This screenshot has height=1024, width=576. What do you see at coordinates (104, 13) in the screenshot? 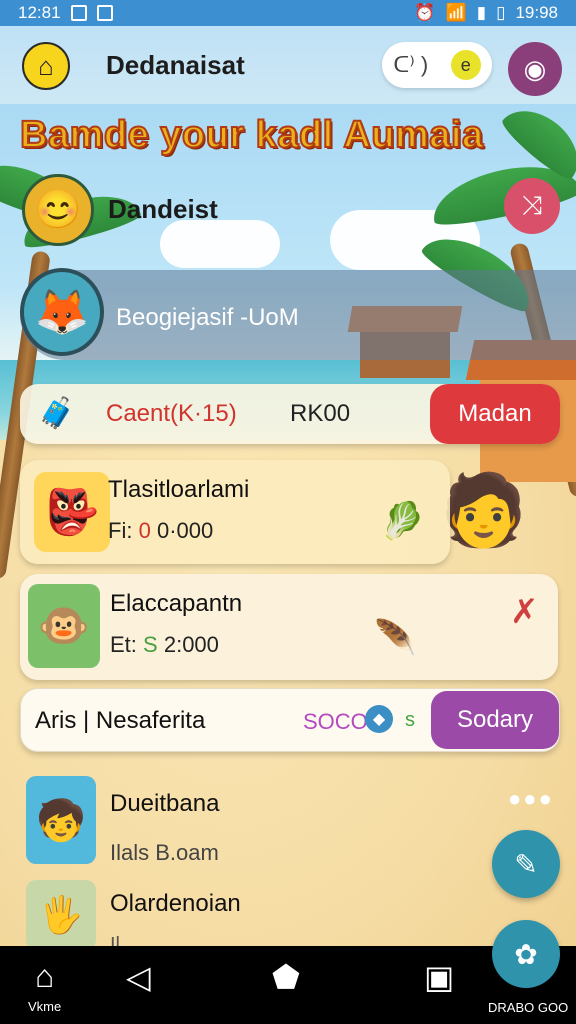
I see `image-icon` at bounding box center [104, 13].